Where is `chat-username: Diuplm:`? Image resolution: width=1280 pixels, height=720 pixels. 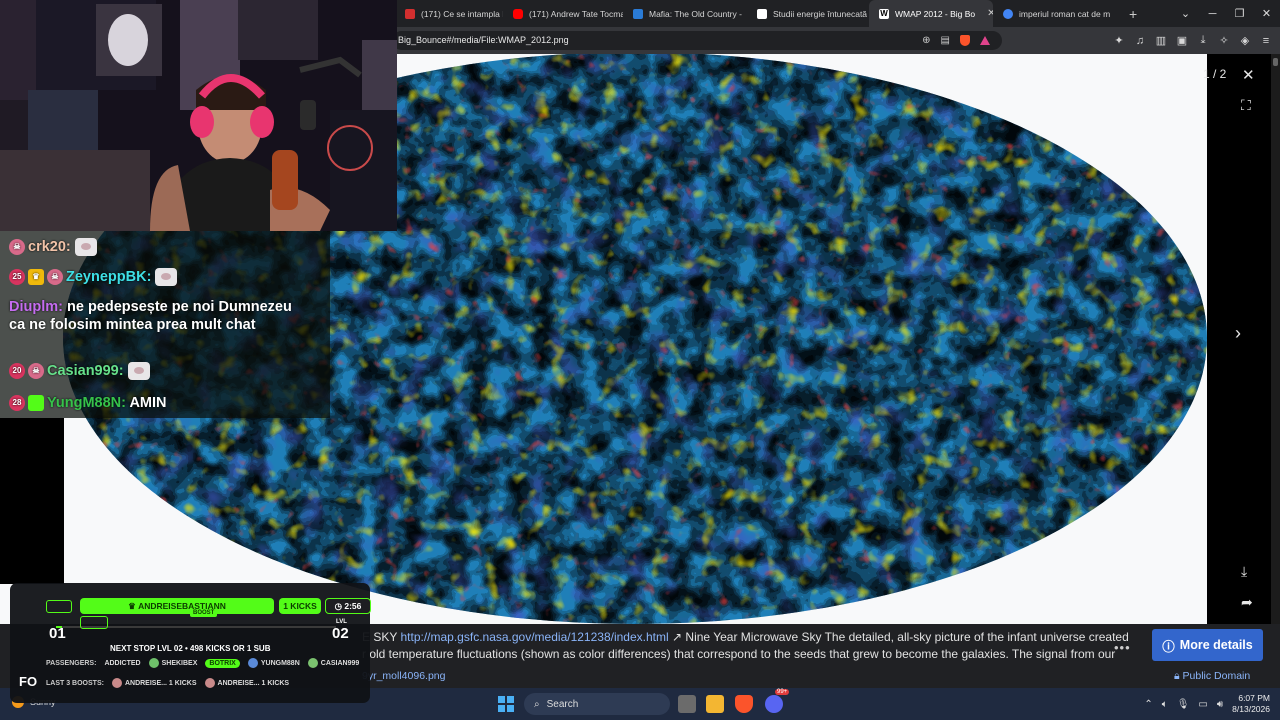
chat-username: Diuplm: is located at coordinates (36, 307).